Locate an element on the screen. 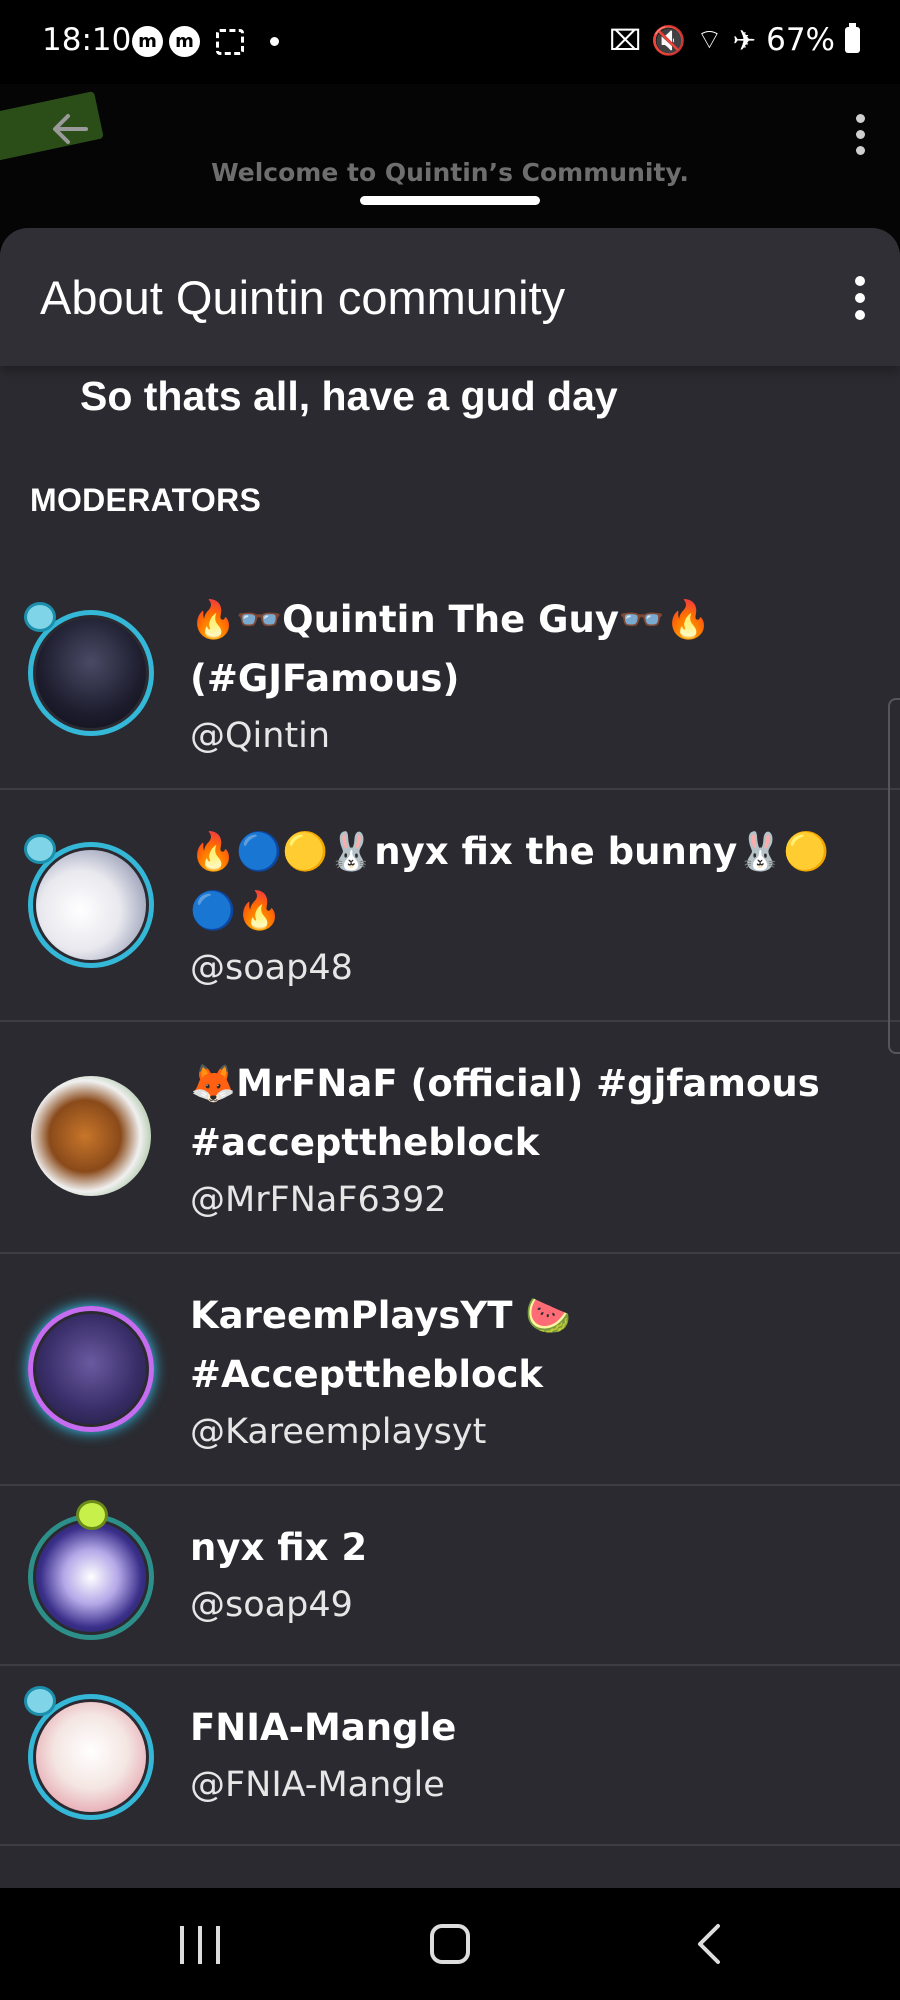 The height and width of the screenshot is (2000, 900). moderator-name: 🔥👓Quintin The Guy👓🔥 (#GJFamous) is located at coordinates (451, 649).